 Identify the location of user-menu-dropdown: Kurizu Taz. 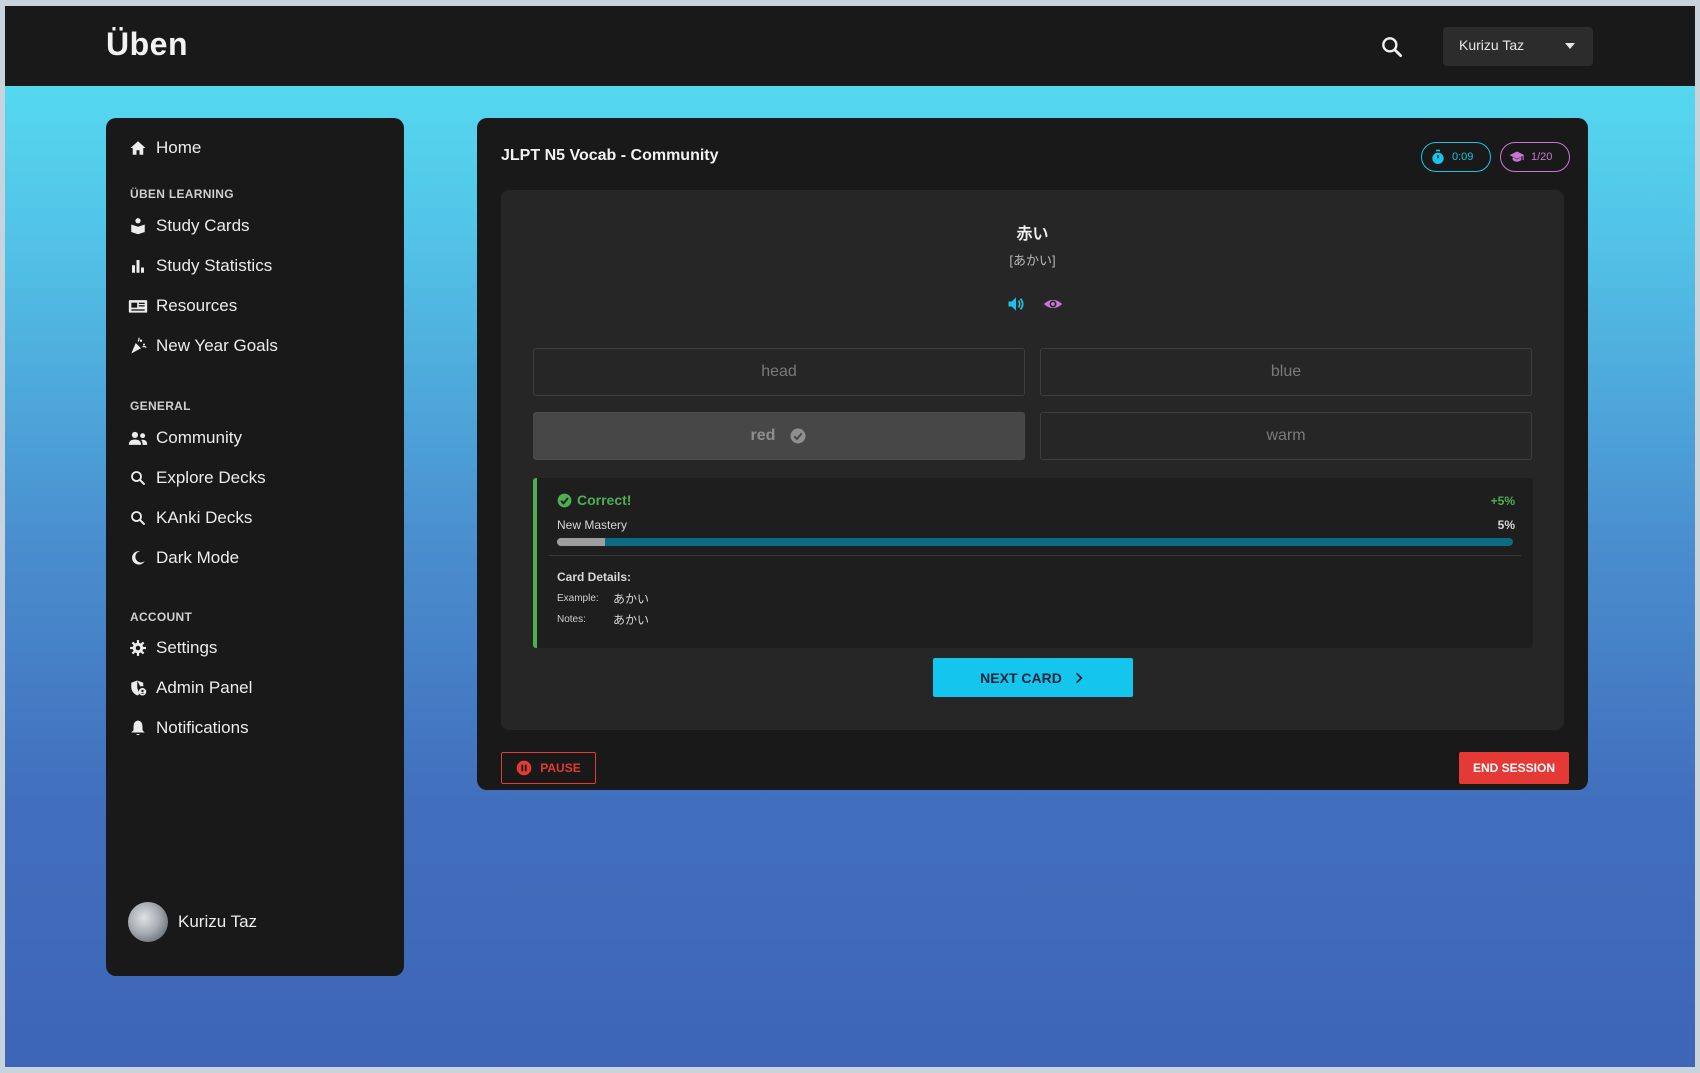
(1518, 46).